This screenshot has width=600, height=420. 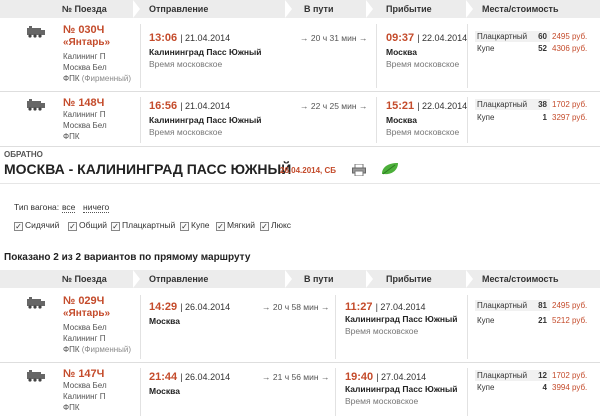 I want to click on departure-date: | 21.04.2014, so click(x=205, y=106).